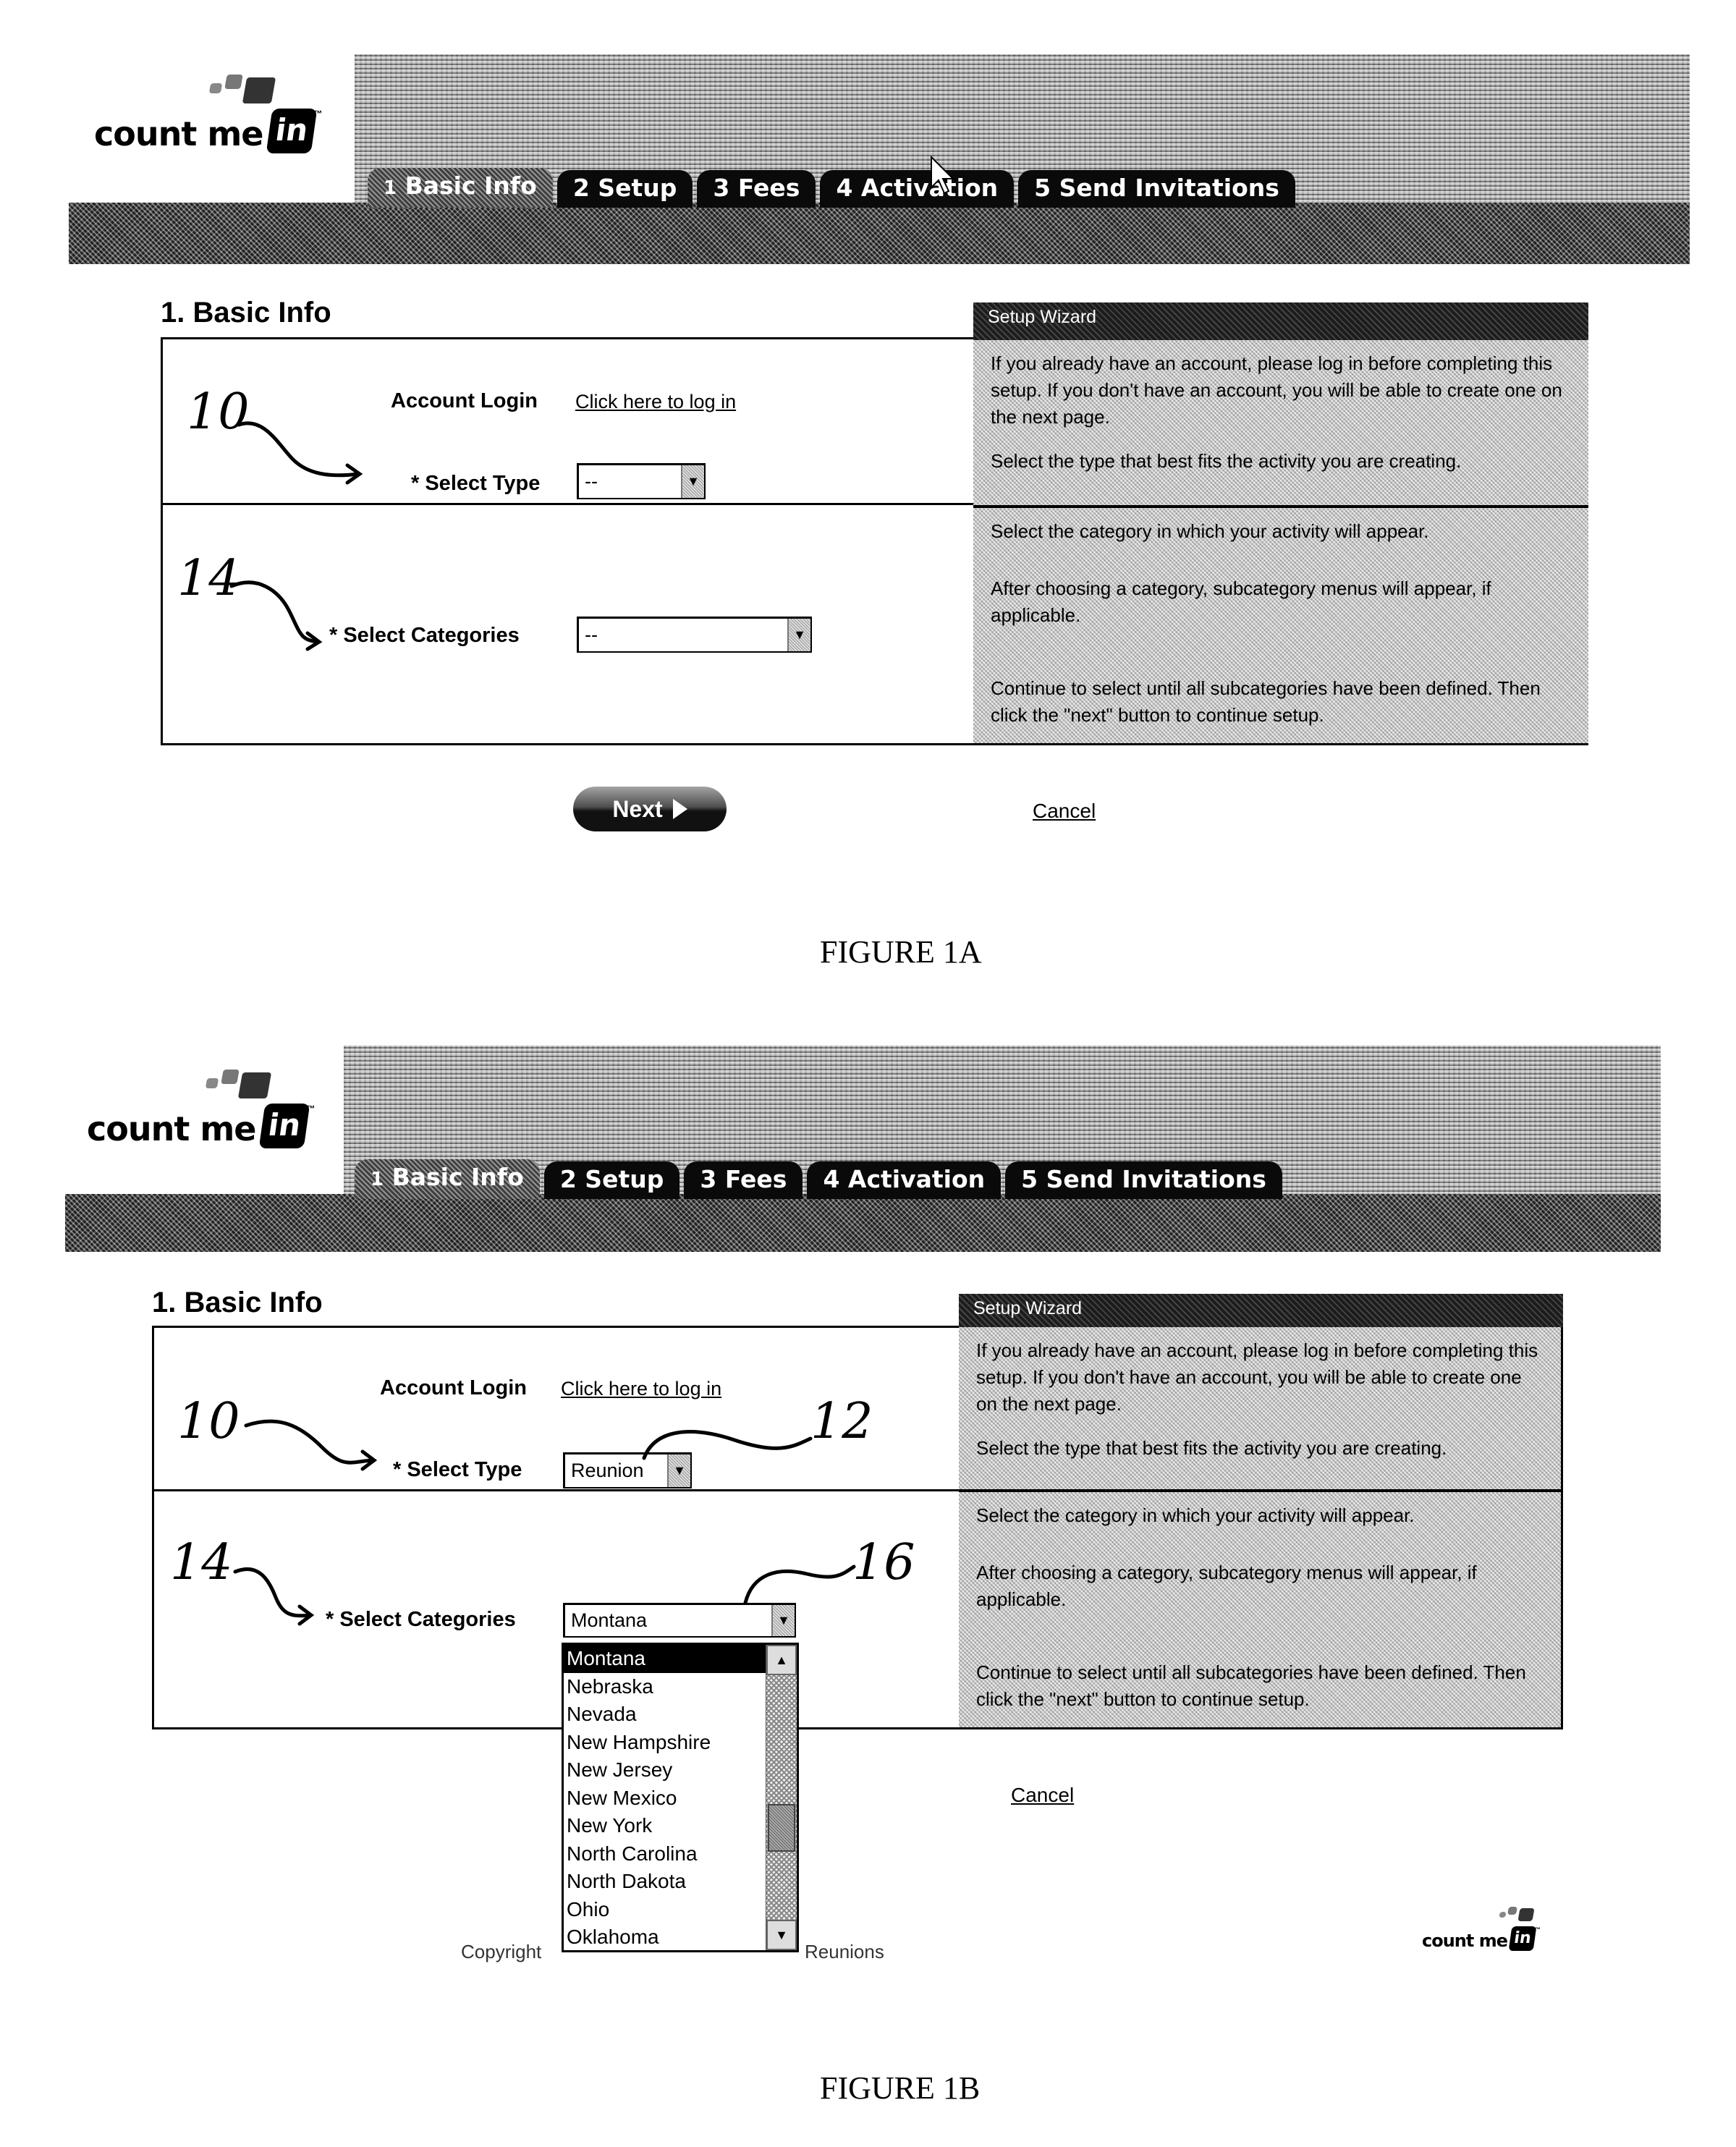 The image size is (1736, 2147). I want to click on select-type-value: Reunion, so click(607, 1470).